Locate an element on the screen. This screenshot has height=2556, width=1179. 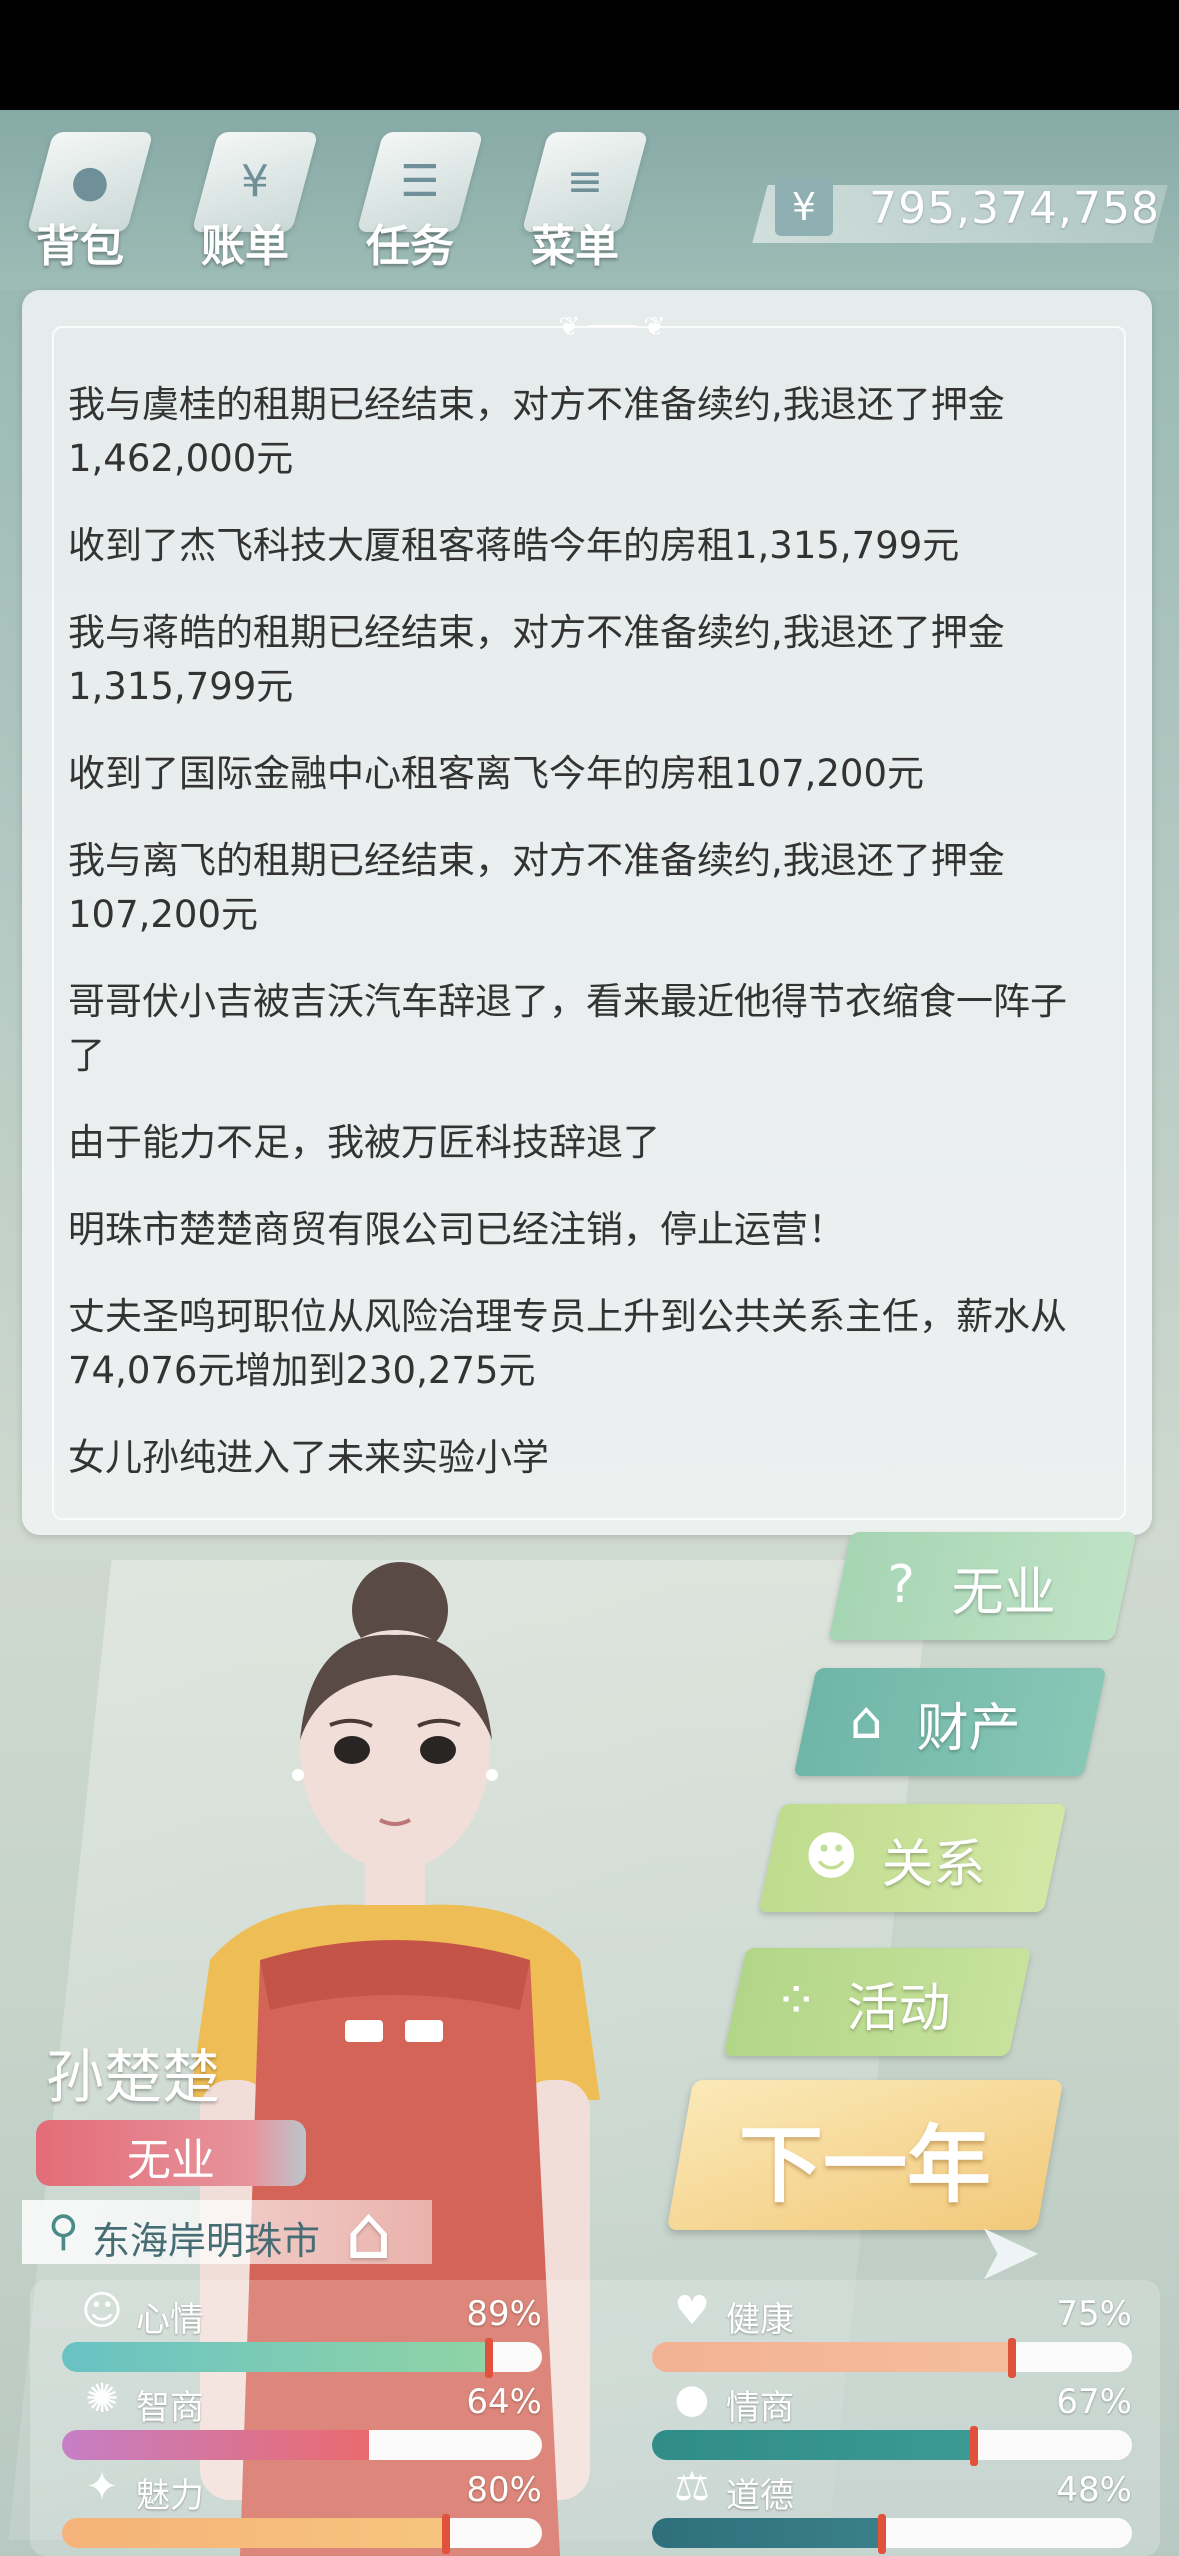
smile-icon: ☺ is located at coordinates (102, 2311).